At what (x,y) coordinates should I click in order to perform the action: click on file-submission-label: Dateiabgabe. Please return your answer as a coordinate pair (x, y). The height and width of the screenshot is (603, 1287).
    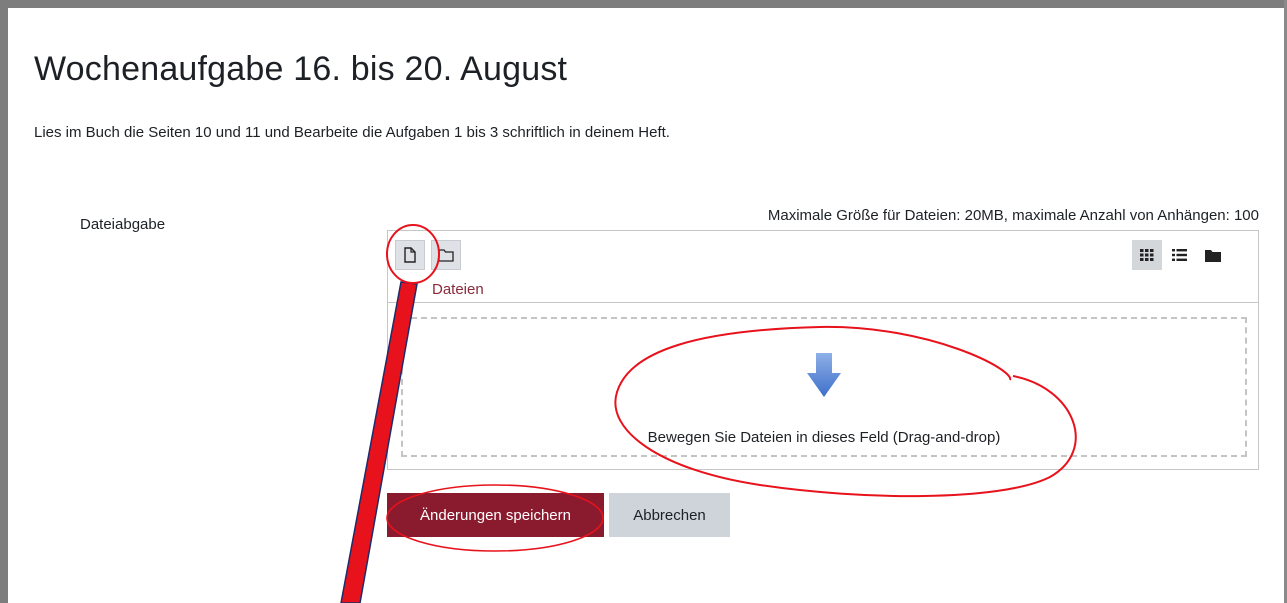
    Looking at the image, I should click on (123, 224).